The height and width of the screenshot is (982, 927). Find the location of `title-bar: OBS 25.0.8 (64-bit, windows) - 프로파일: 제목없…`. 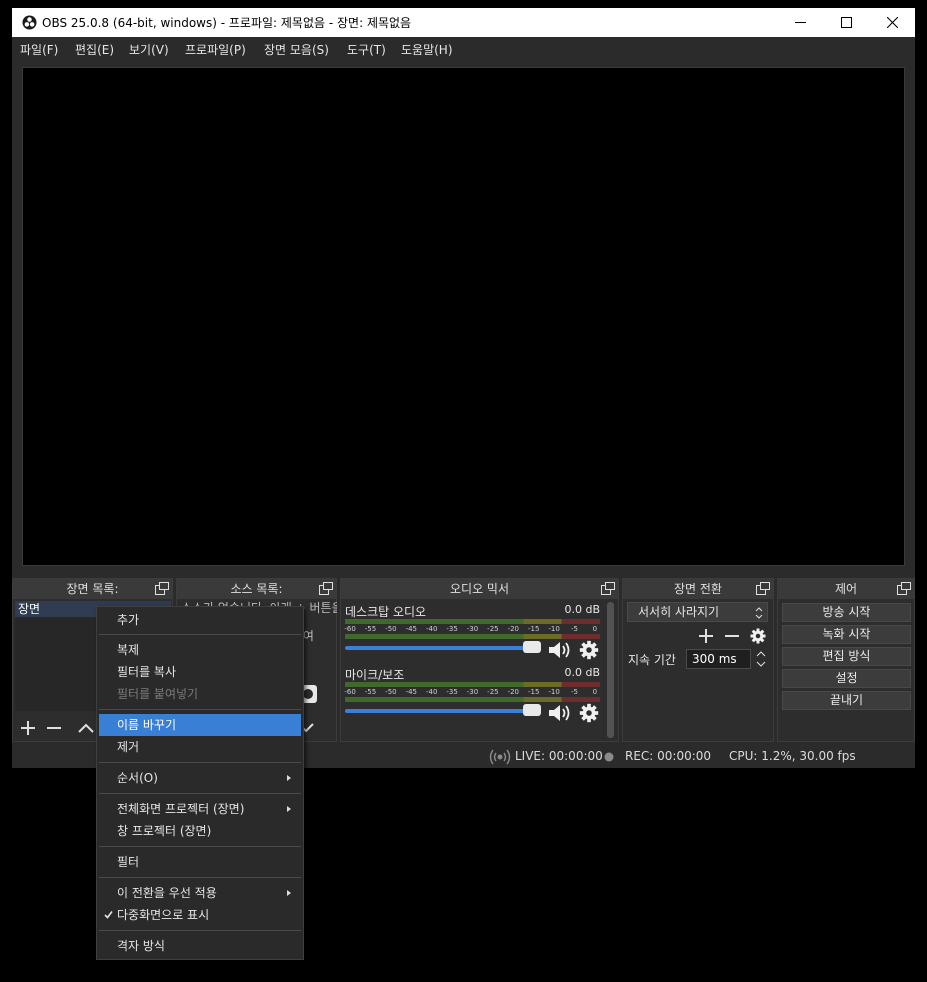

title-bar: OBS 25.0.8 (64-bit, windows) - 프로파일: 제목없… is located at coordinates (463, 22).